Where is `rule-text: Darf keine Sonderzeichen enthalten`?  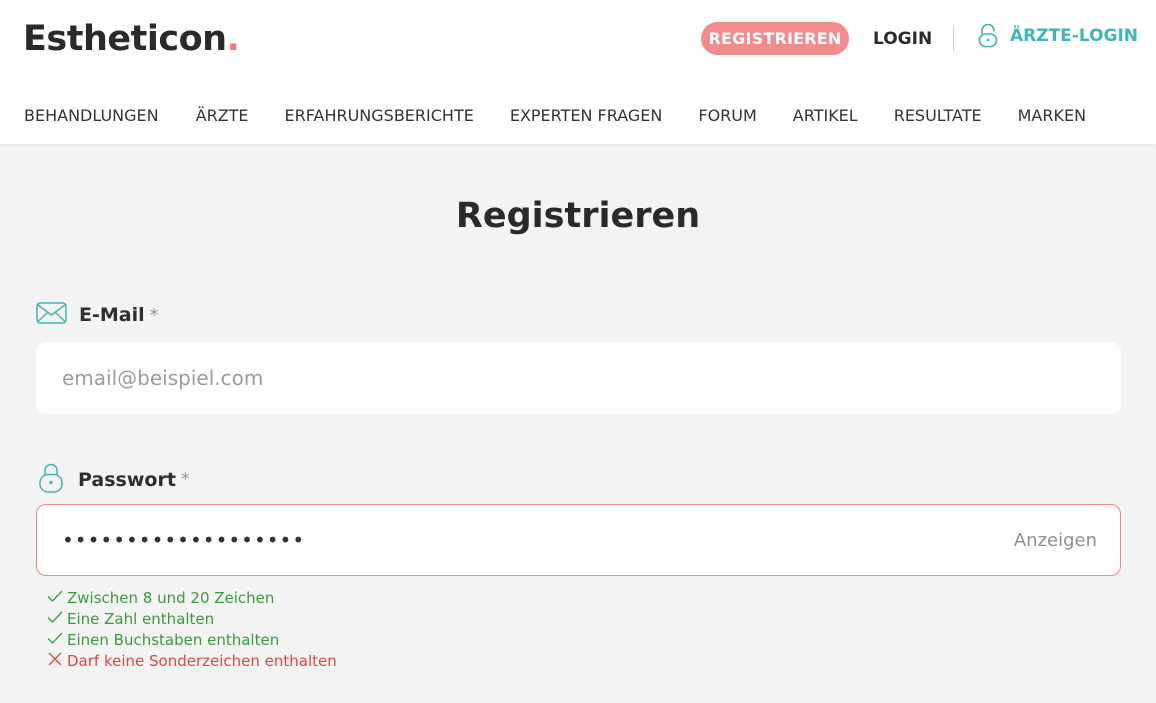 rule-text: Darf keine Sonderzeichen enthalten is located at coordinates (202, 661).